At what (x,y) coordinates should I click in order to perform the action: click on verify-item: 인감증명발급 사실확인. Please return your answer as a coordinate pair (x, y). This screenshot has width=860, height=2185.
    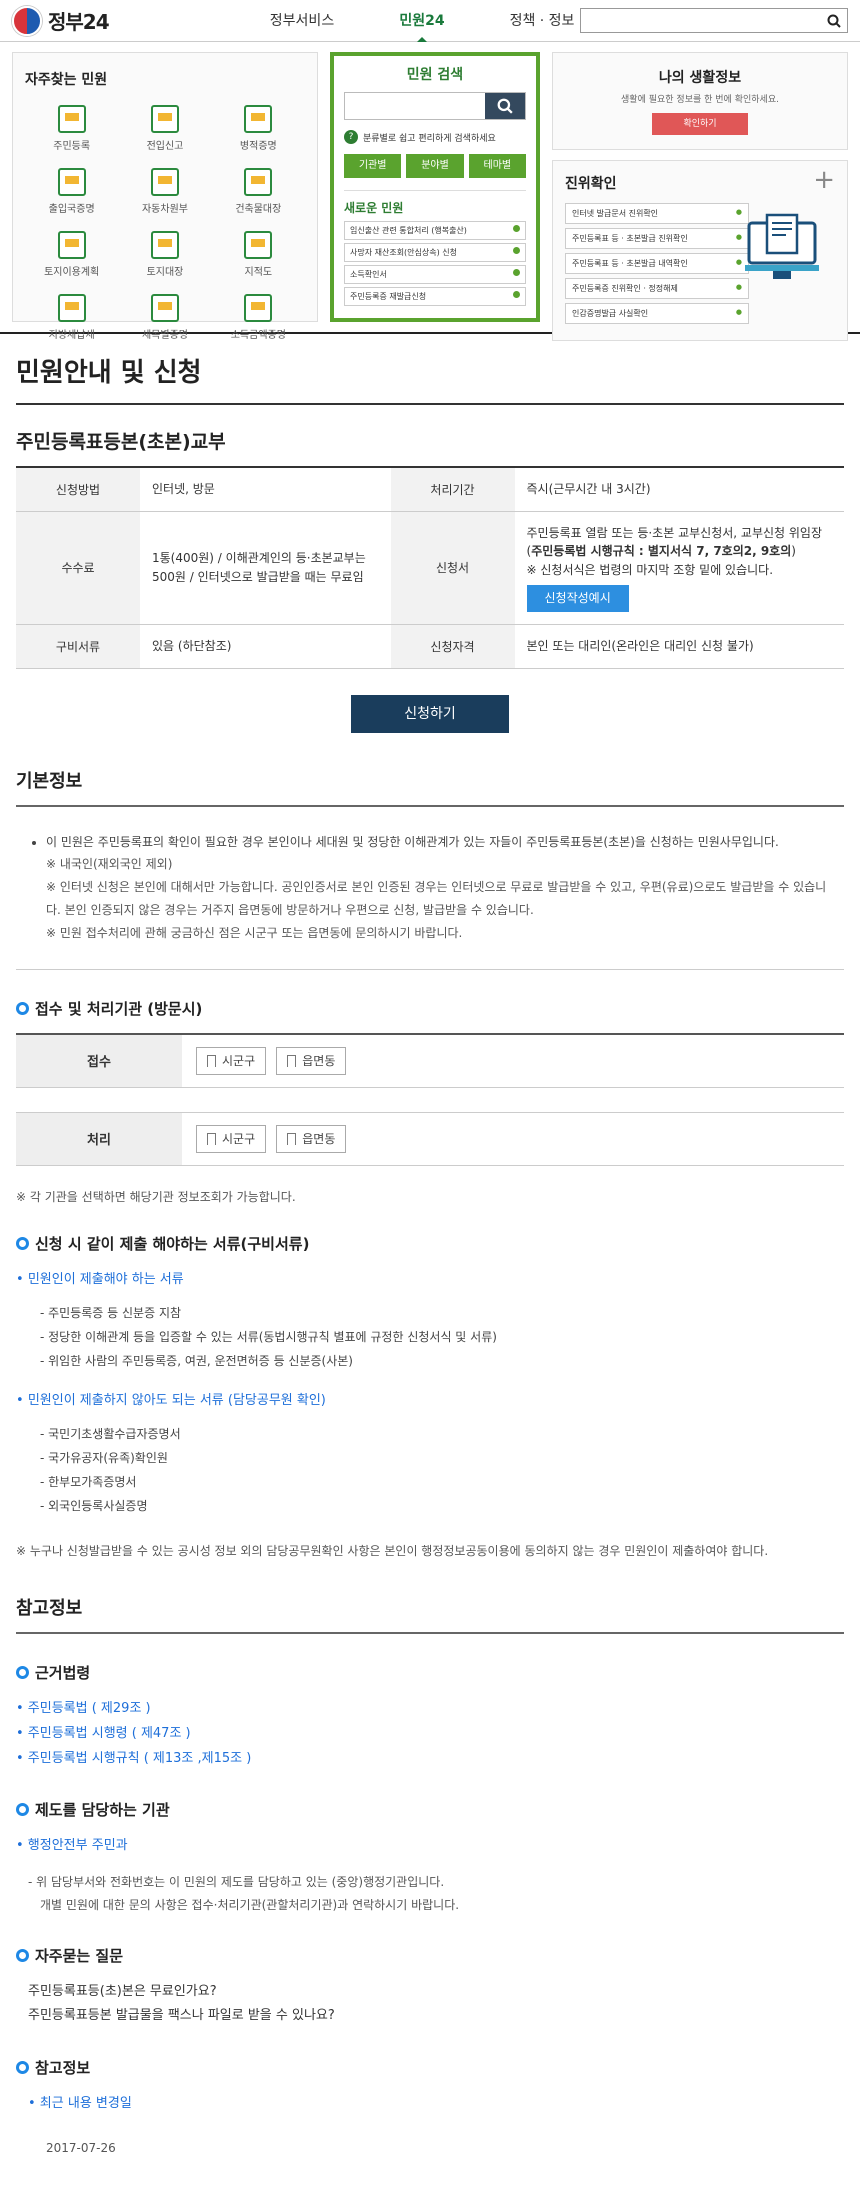
    Looking at the image, I should click on (657, 313).